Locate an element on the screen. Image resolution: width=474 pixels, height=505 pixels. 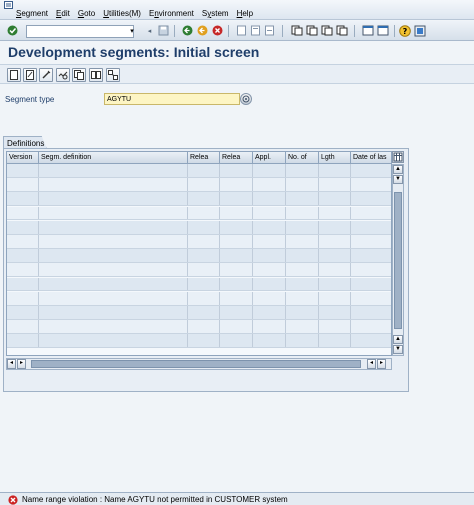
scroll-left-icon: ◂ is located at coordinates (11, 364).